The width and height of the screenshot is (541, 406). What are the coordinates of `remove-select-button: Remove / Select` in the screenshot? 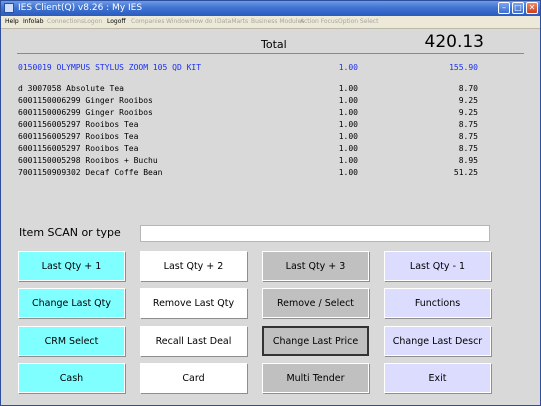 It's located at (315, 303).